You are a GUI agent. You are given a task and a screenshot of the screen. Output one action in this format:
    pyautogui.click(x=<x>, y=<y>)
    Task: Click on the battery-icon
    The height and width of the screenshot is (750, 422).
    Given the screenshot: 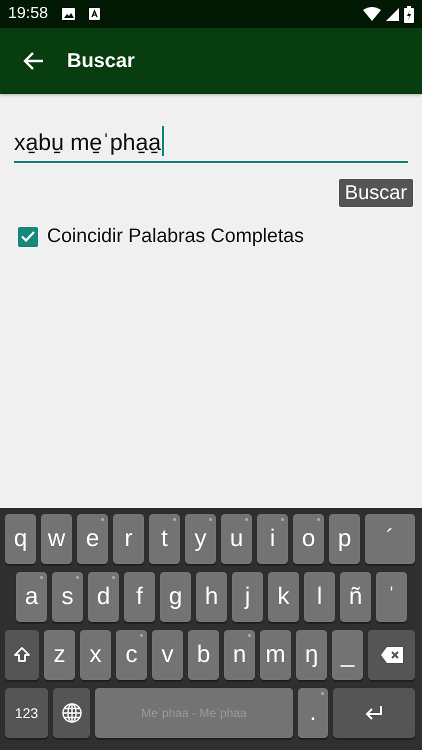 What is the action you would take?
    pyautogui.click(x=409, y=14)
    